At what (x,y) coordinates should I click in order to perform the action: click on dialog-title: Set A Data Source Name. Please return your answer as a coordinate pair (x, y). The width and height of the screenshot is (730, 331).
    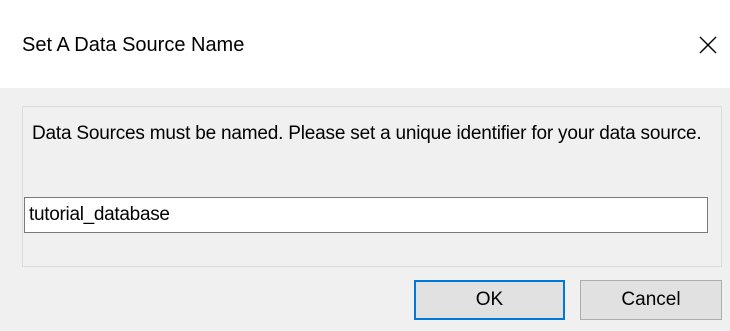
    Looking at the image, I should click on (133, 45).